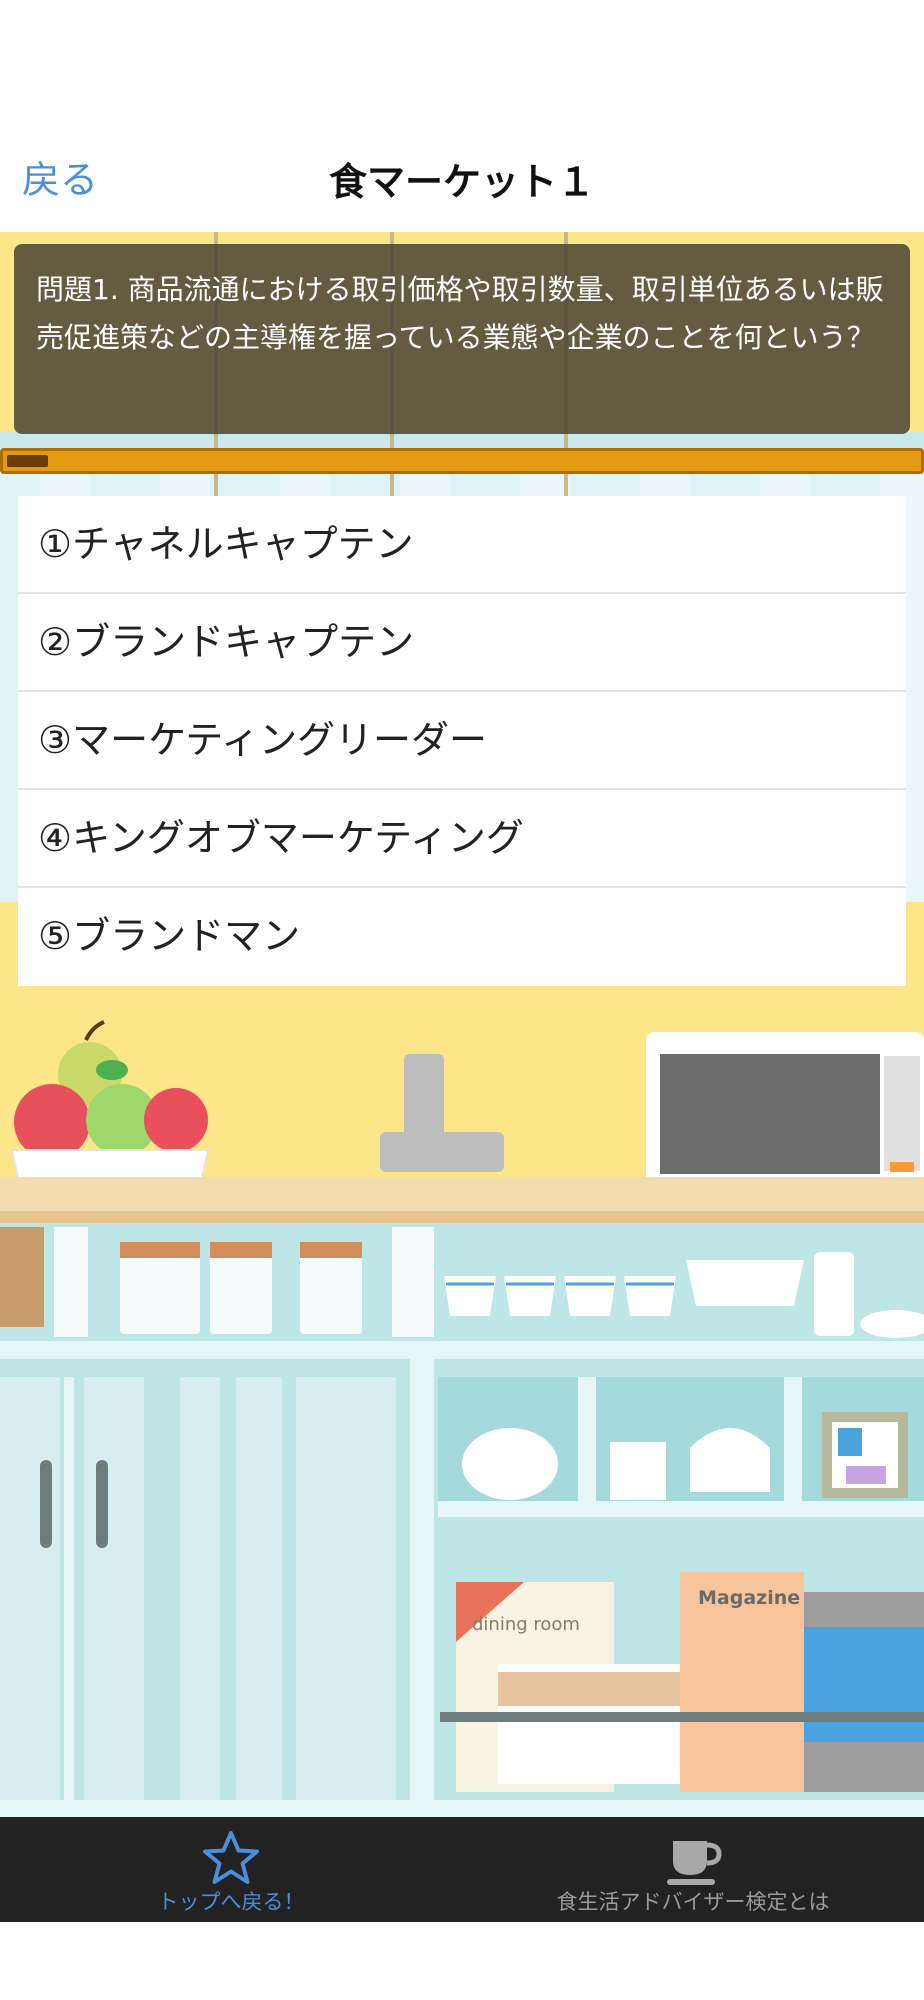  I want to click on tab-about-exam: 食生活アドバイザー検定とは, so click(693, 1869).